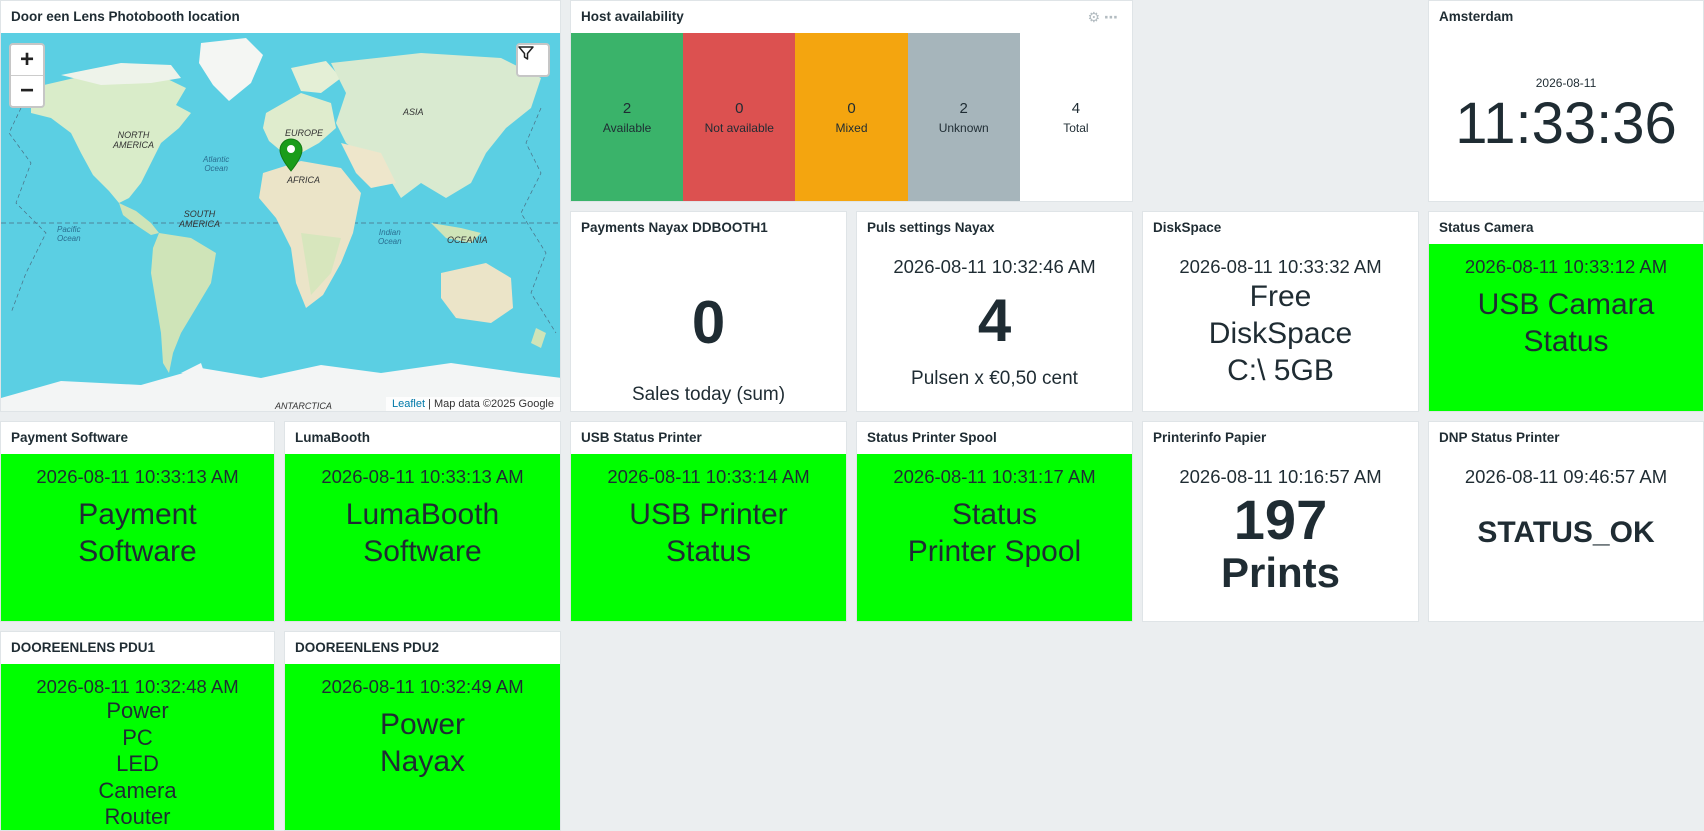 The width and height of the screenshot is (1704, 831). Describe the element at coordinates (994, 378) in the screenshot. I see `puls-caption: Pulsen x €0,50 cent` at that location.